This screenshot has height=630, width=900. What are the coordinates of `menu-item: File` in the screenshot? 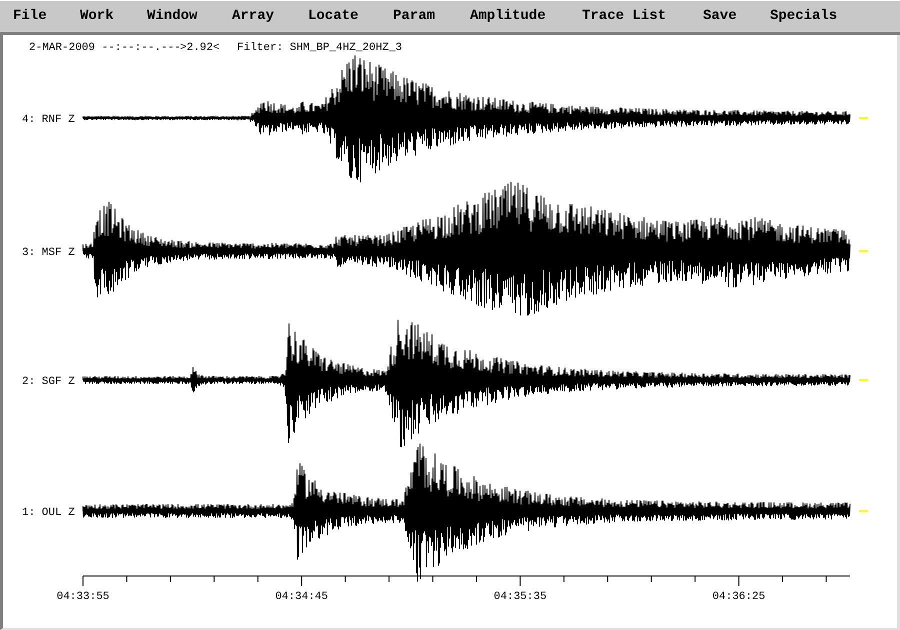 It's located at (30, 16).